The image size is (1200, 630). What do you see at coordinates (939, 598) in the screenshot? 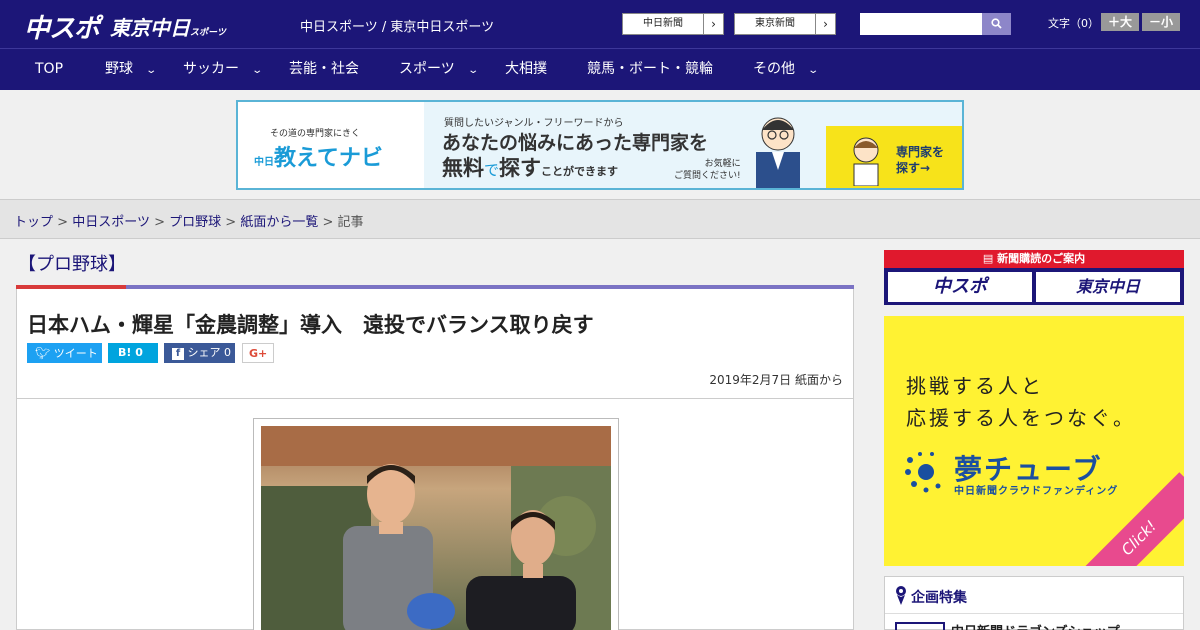
I see `feature-title: 企画特集` at bounding box center [939, 598].